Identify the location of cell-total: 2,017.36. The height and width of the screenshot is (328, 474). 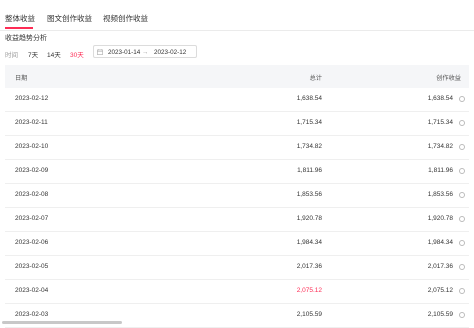
(309, 266).